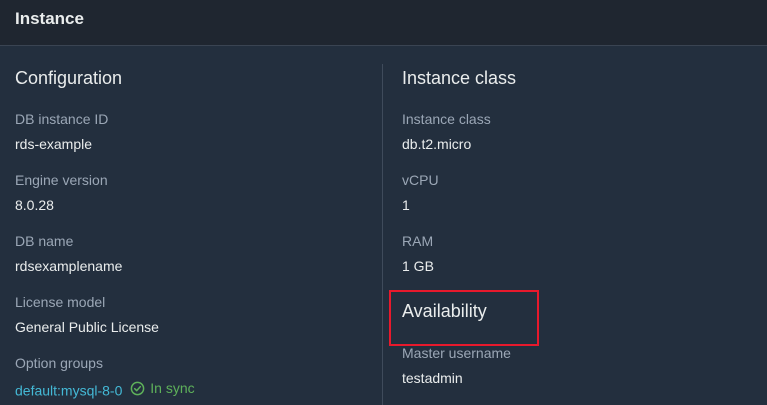 Image resolution: width=767 pixels, height=405 pixels. What do you see at coordinates (456, 365) in the screenshot?
I see `master-username-field: Master username testadmin` at bounding box center [456, 365].